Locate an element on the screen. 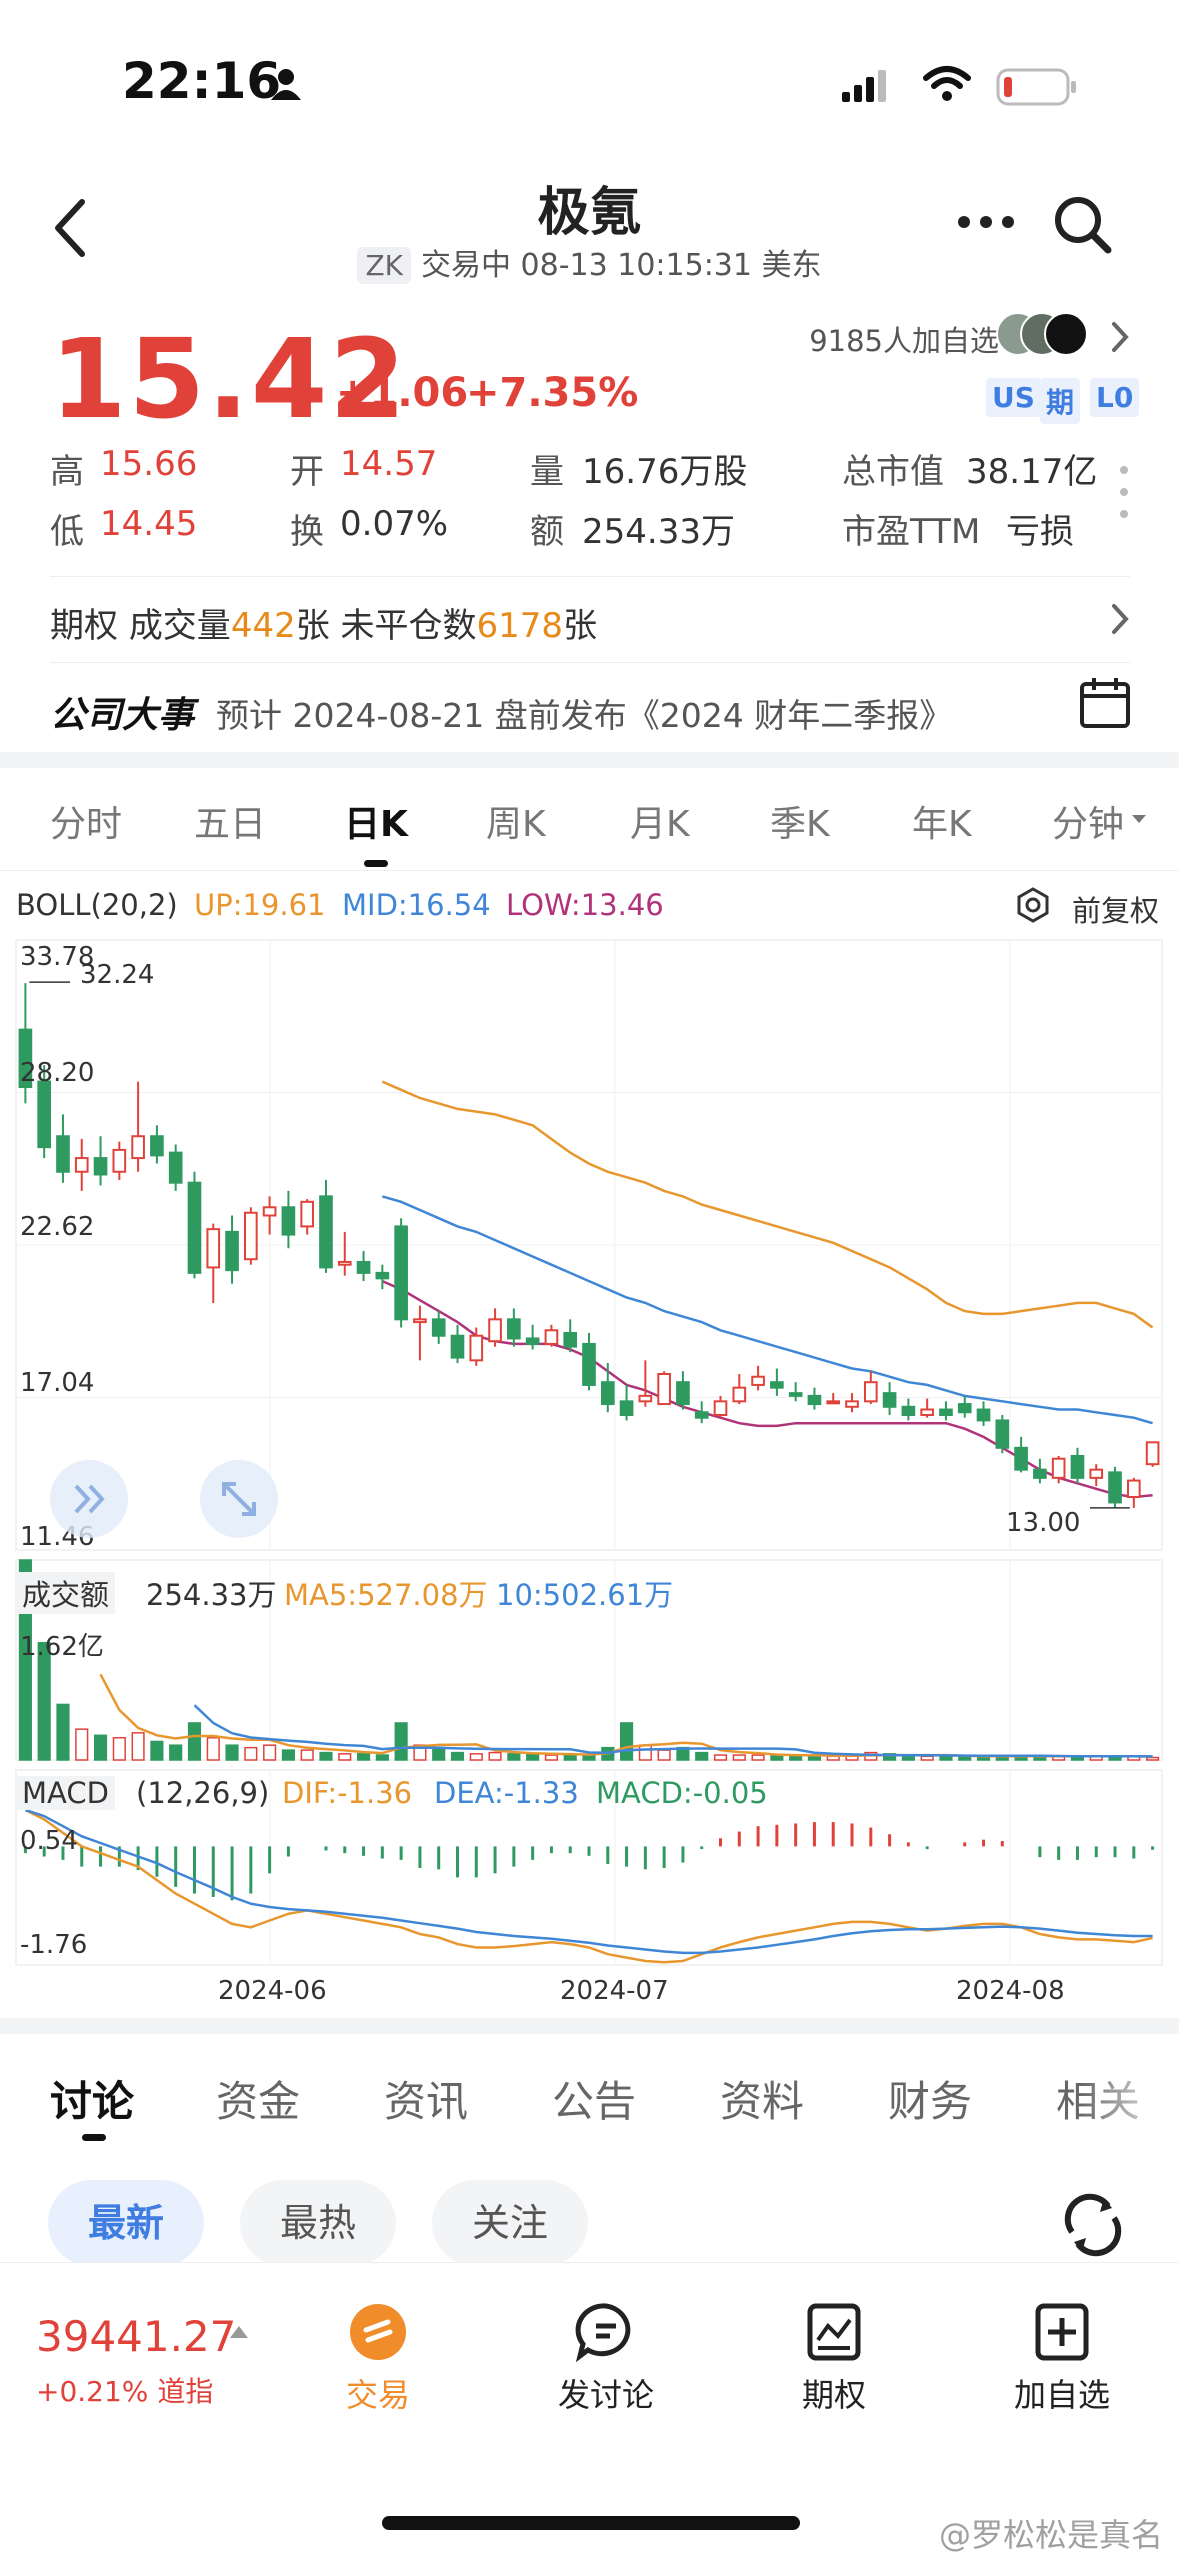 The height and width of the screenshot is (2556, 1179). trade-icon is located at coordinates (378, 2332).